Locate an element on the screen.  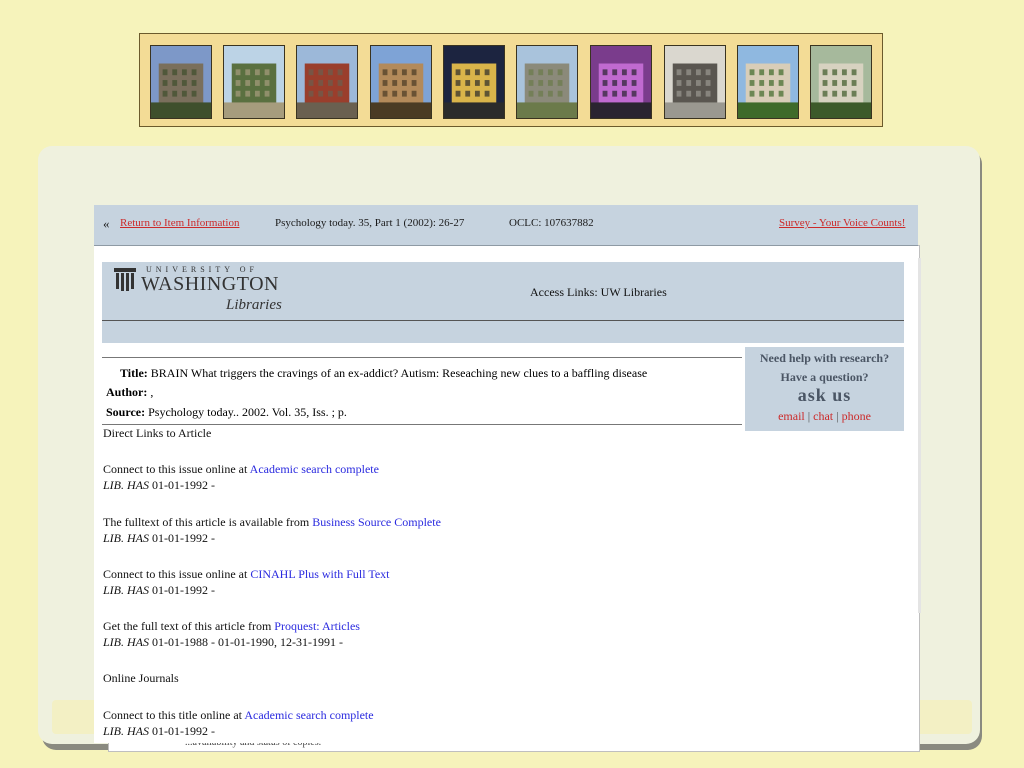
business-source-link: Business Source Complete is located at coordinates (376, 522).